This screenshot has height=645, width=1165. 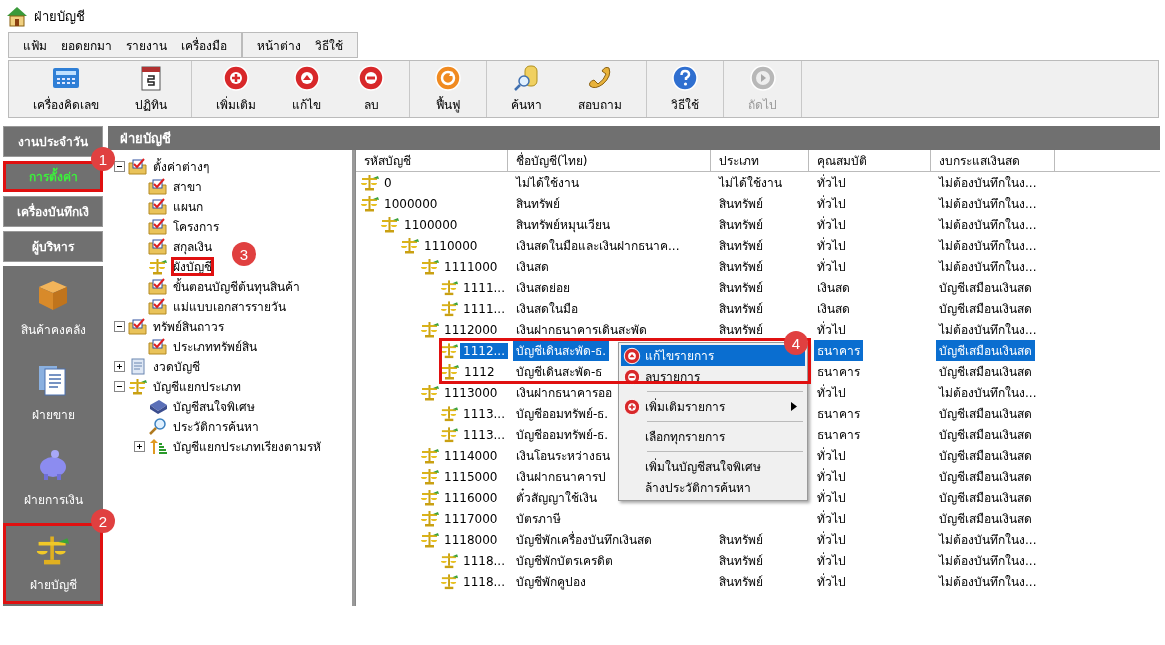 I want to click on toolbar-button: ฟื้นฟู, so click(x=448, y=89).